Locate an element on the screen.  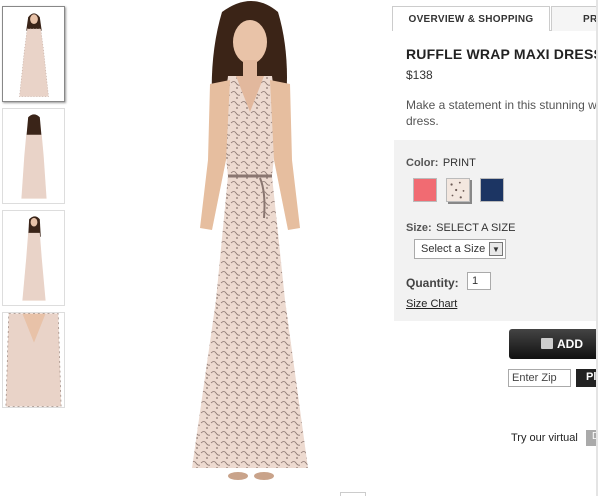
product-title: RUFFLE WRAP MAXI DRESS is located at coordinates (502, 54).